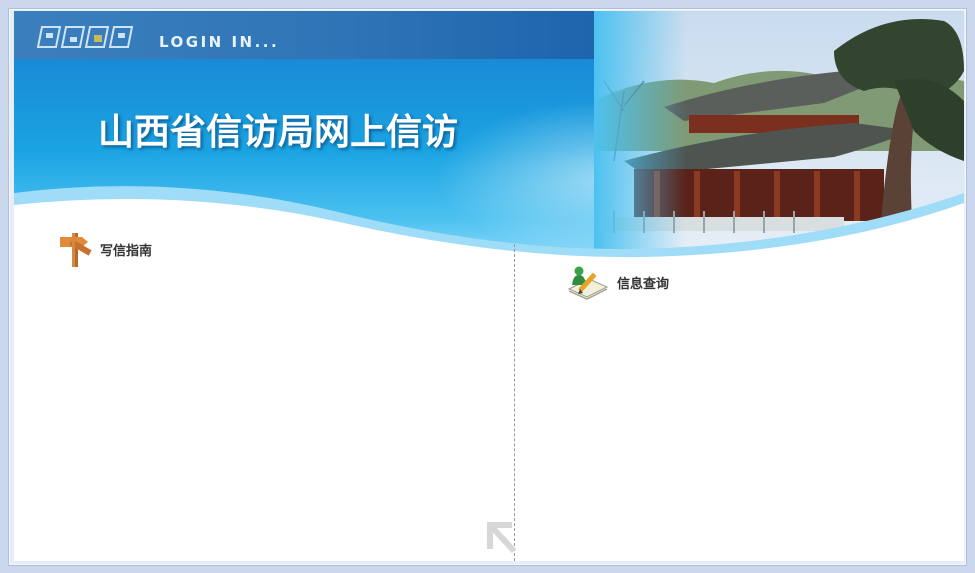  What do you see at coordinates (76, 250) in the screenshot?
I see `signpost-icon` at bounding box center [76, 250].